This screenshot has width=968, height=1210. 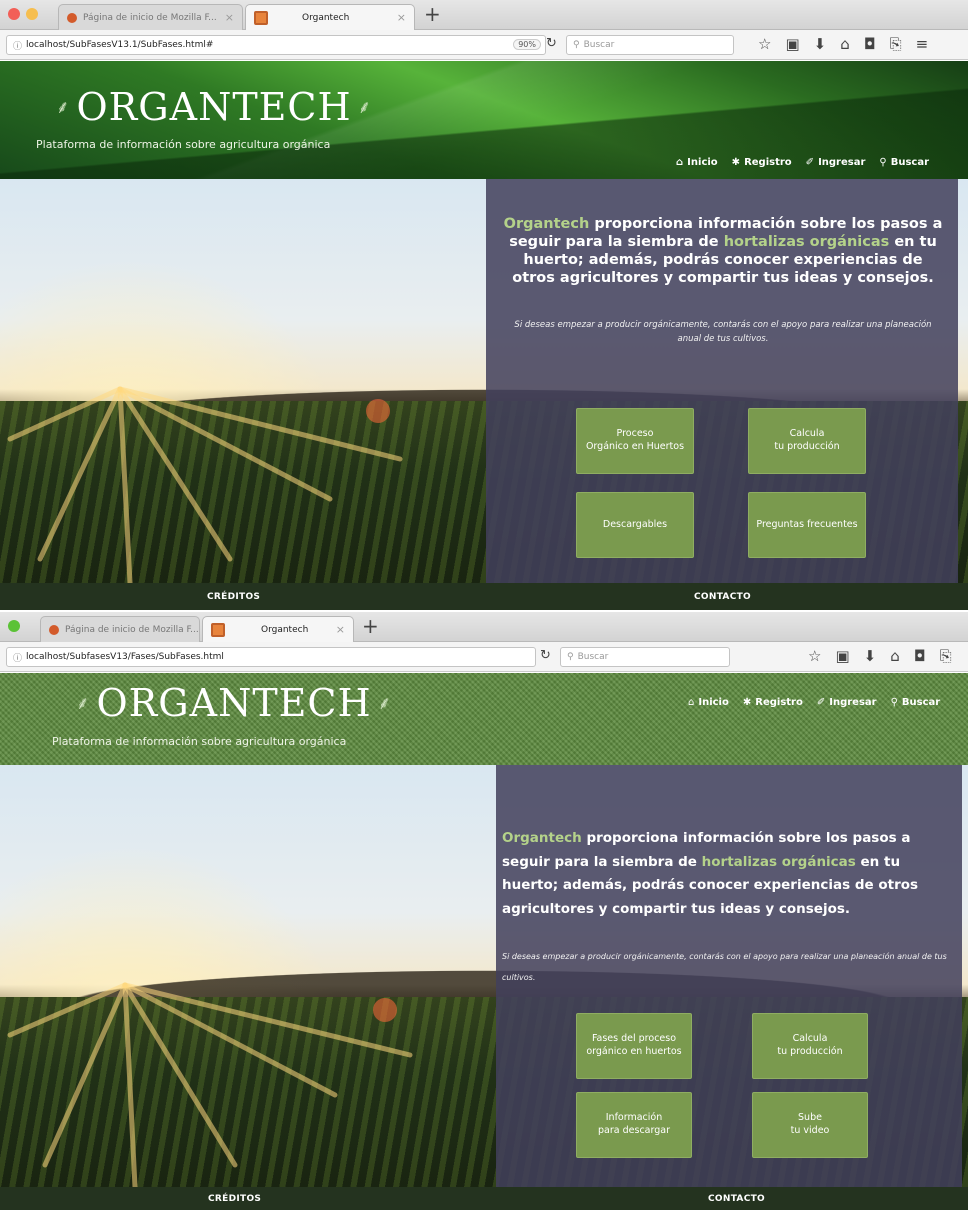 I want to click on firefox-icon, so click(x=54, y=629).